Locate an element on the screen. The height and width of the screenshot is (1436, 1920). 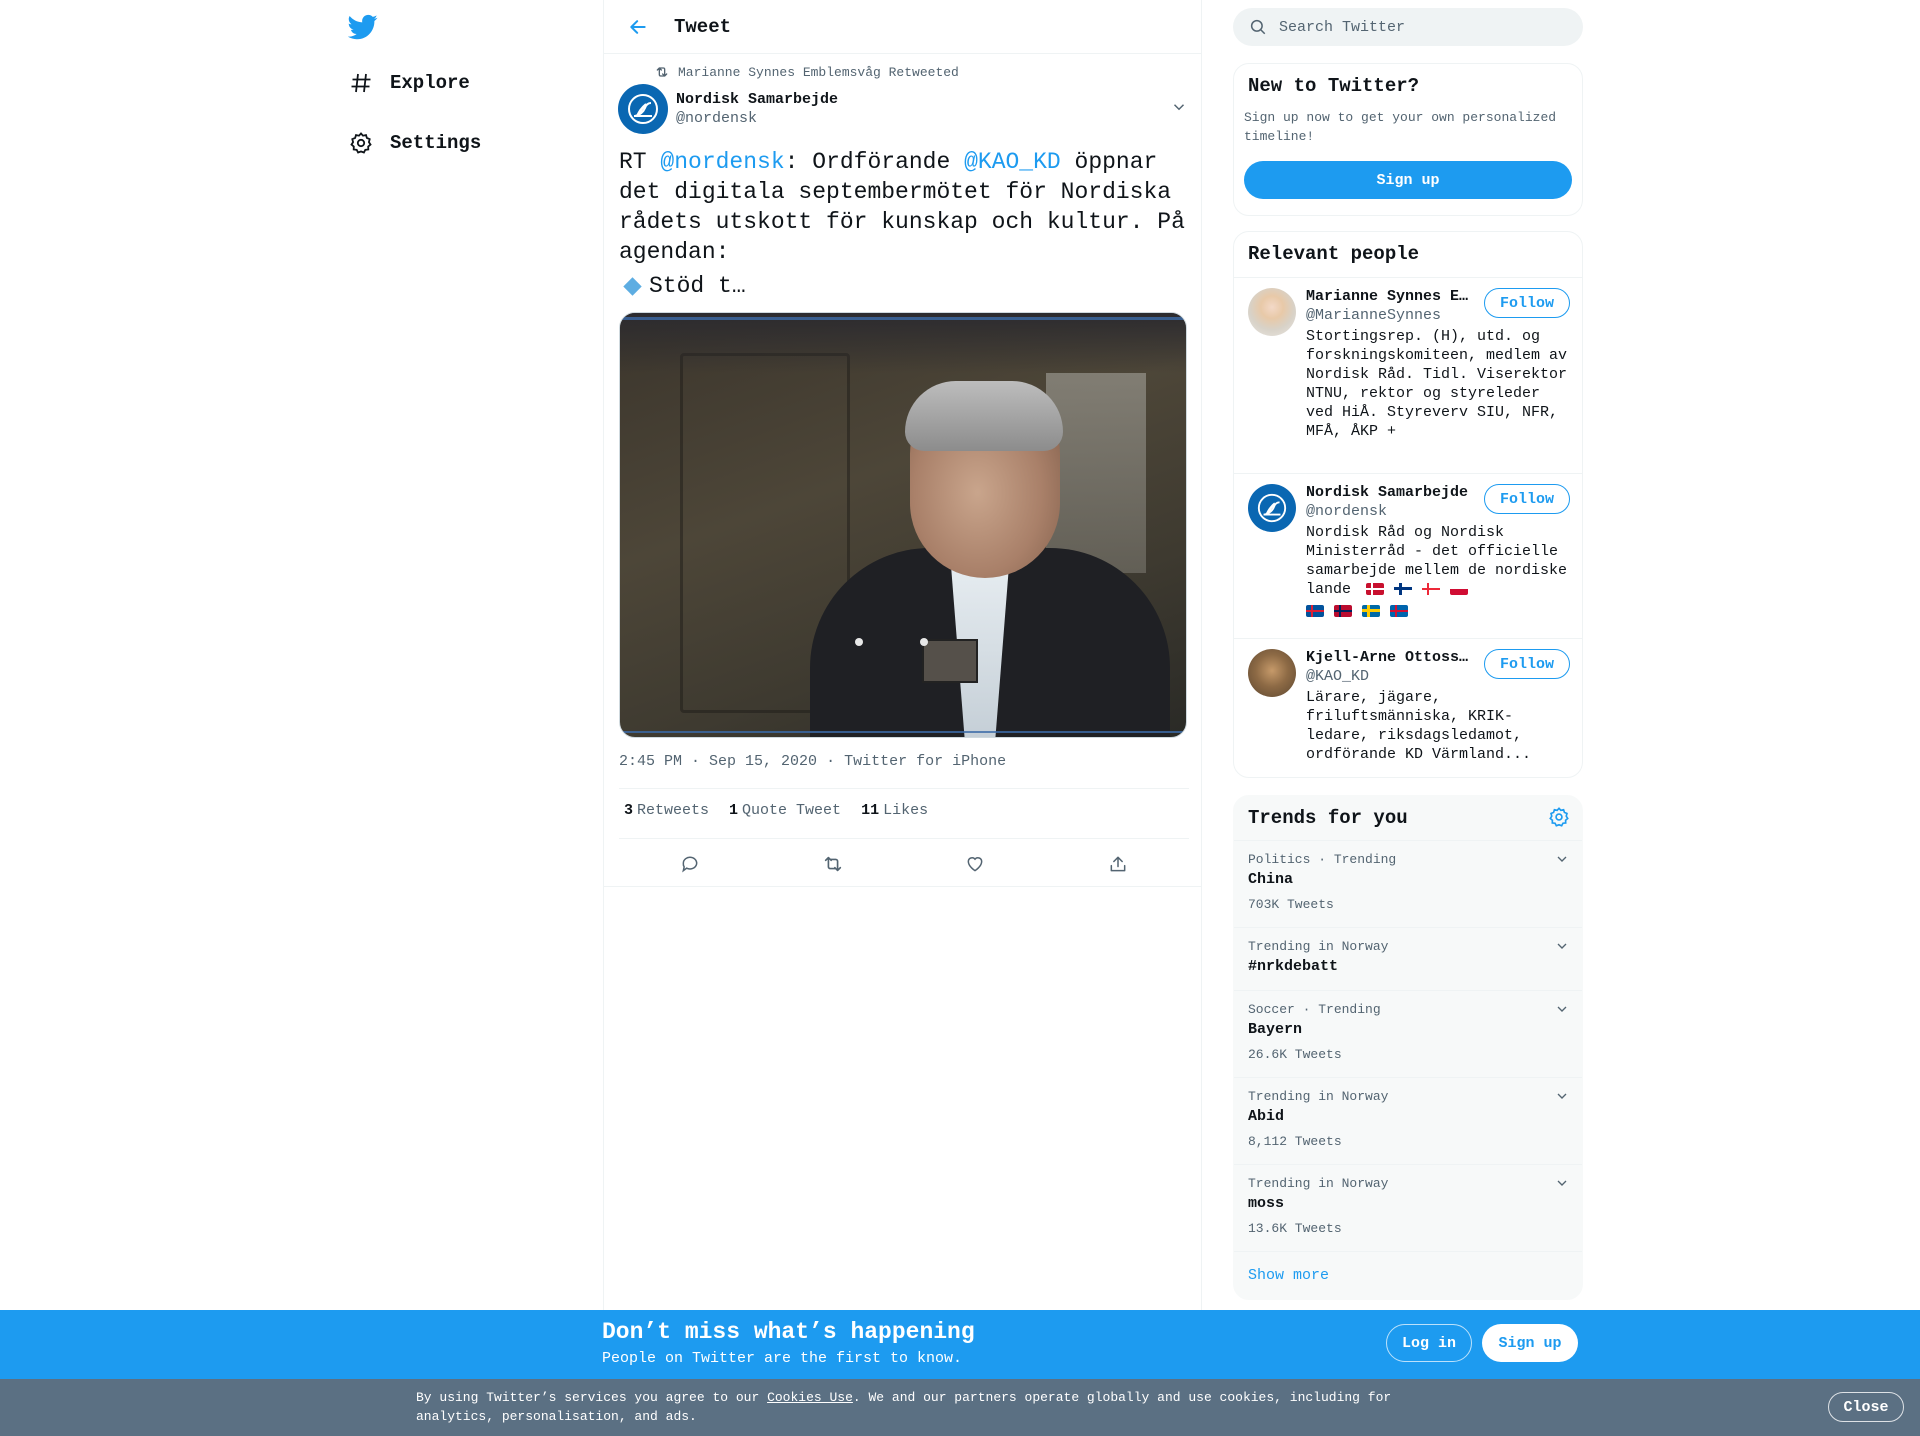
person-handle: @MarianneSynnes is located at coordinates (1373, 315).